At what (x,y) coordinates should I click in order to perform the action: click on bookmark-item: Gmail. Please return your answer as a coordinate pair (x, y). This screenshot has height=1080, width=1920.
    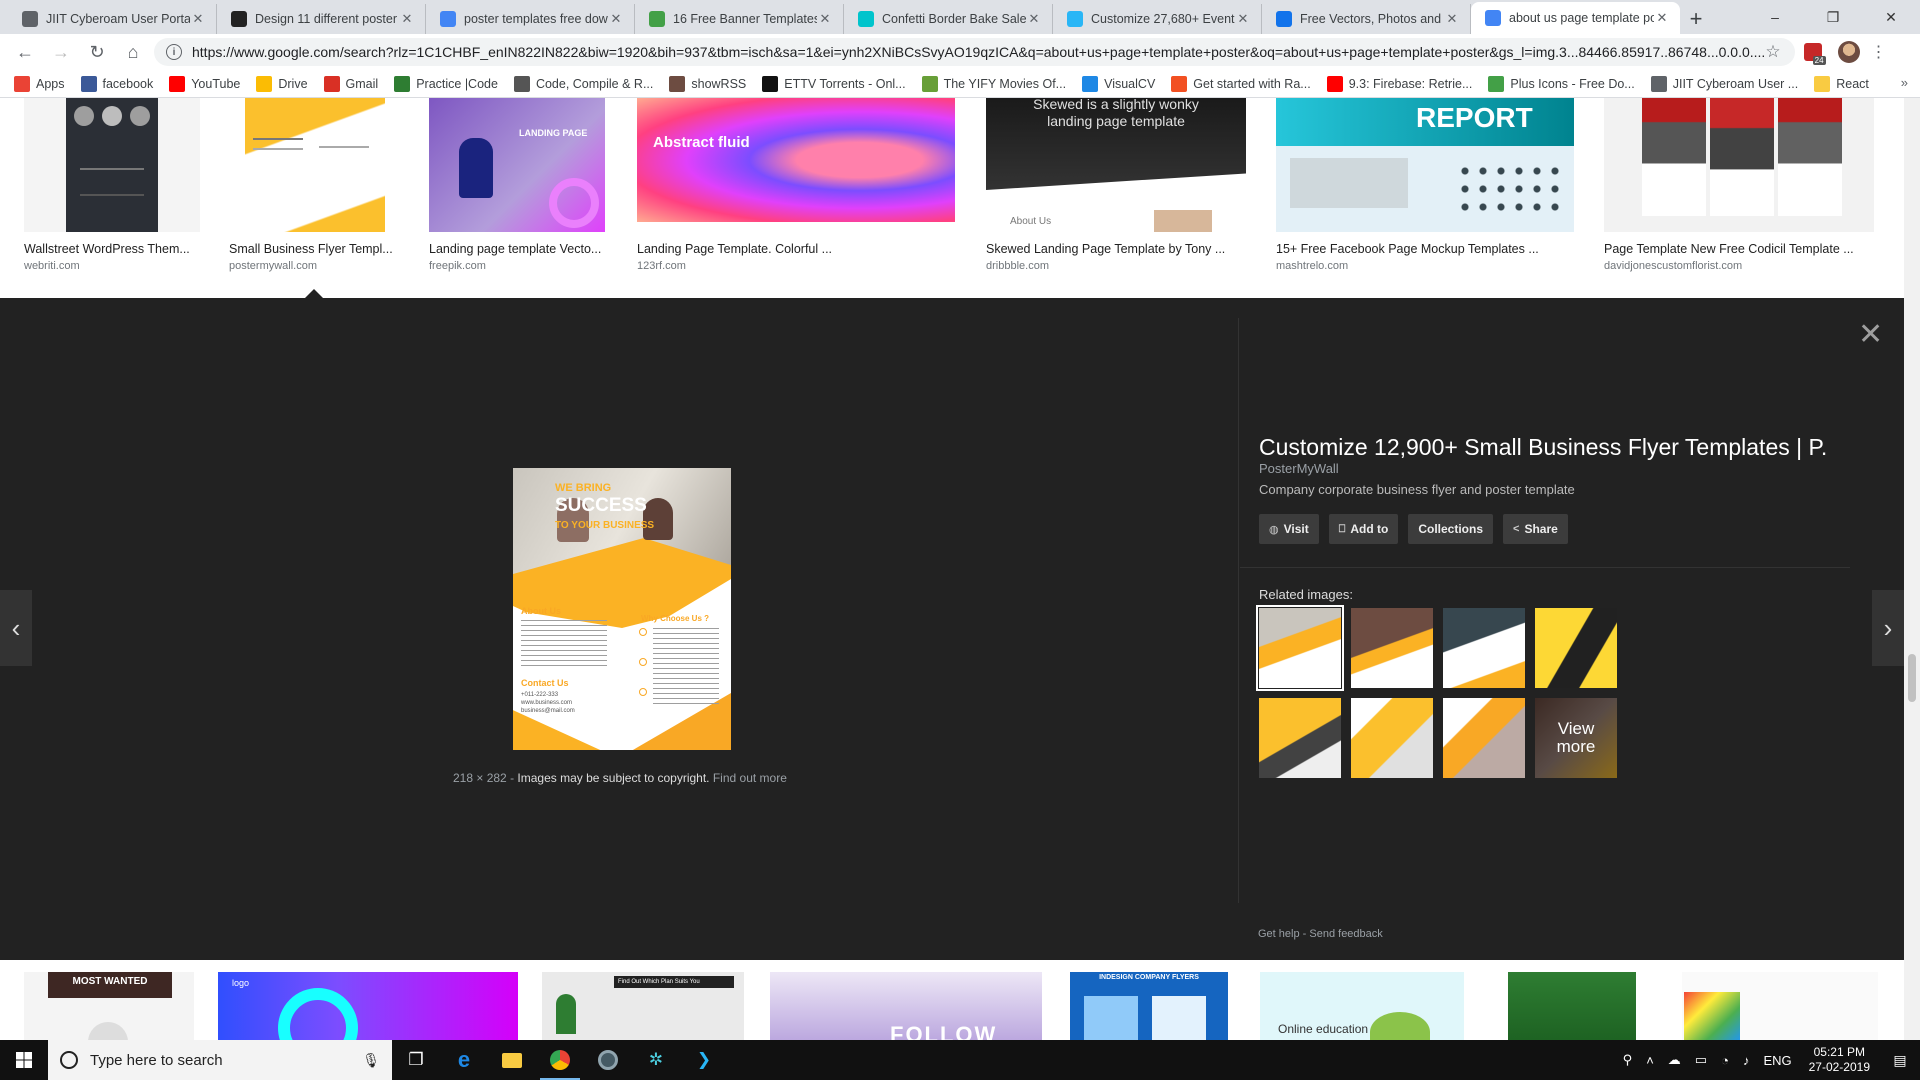
    Looking at the image, I should click on (350, 83).